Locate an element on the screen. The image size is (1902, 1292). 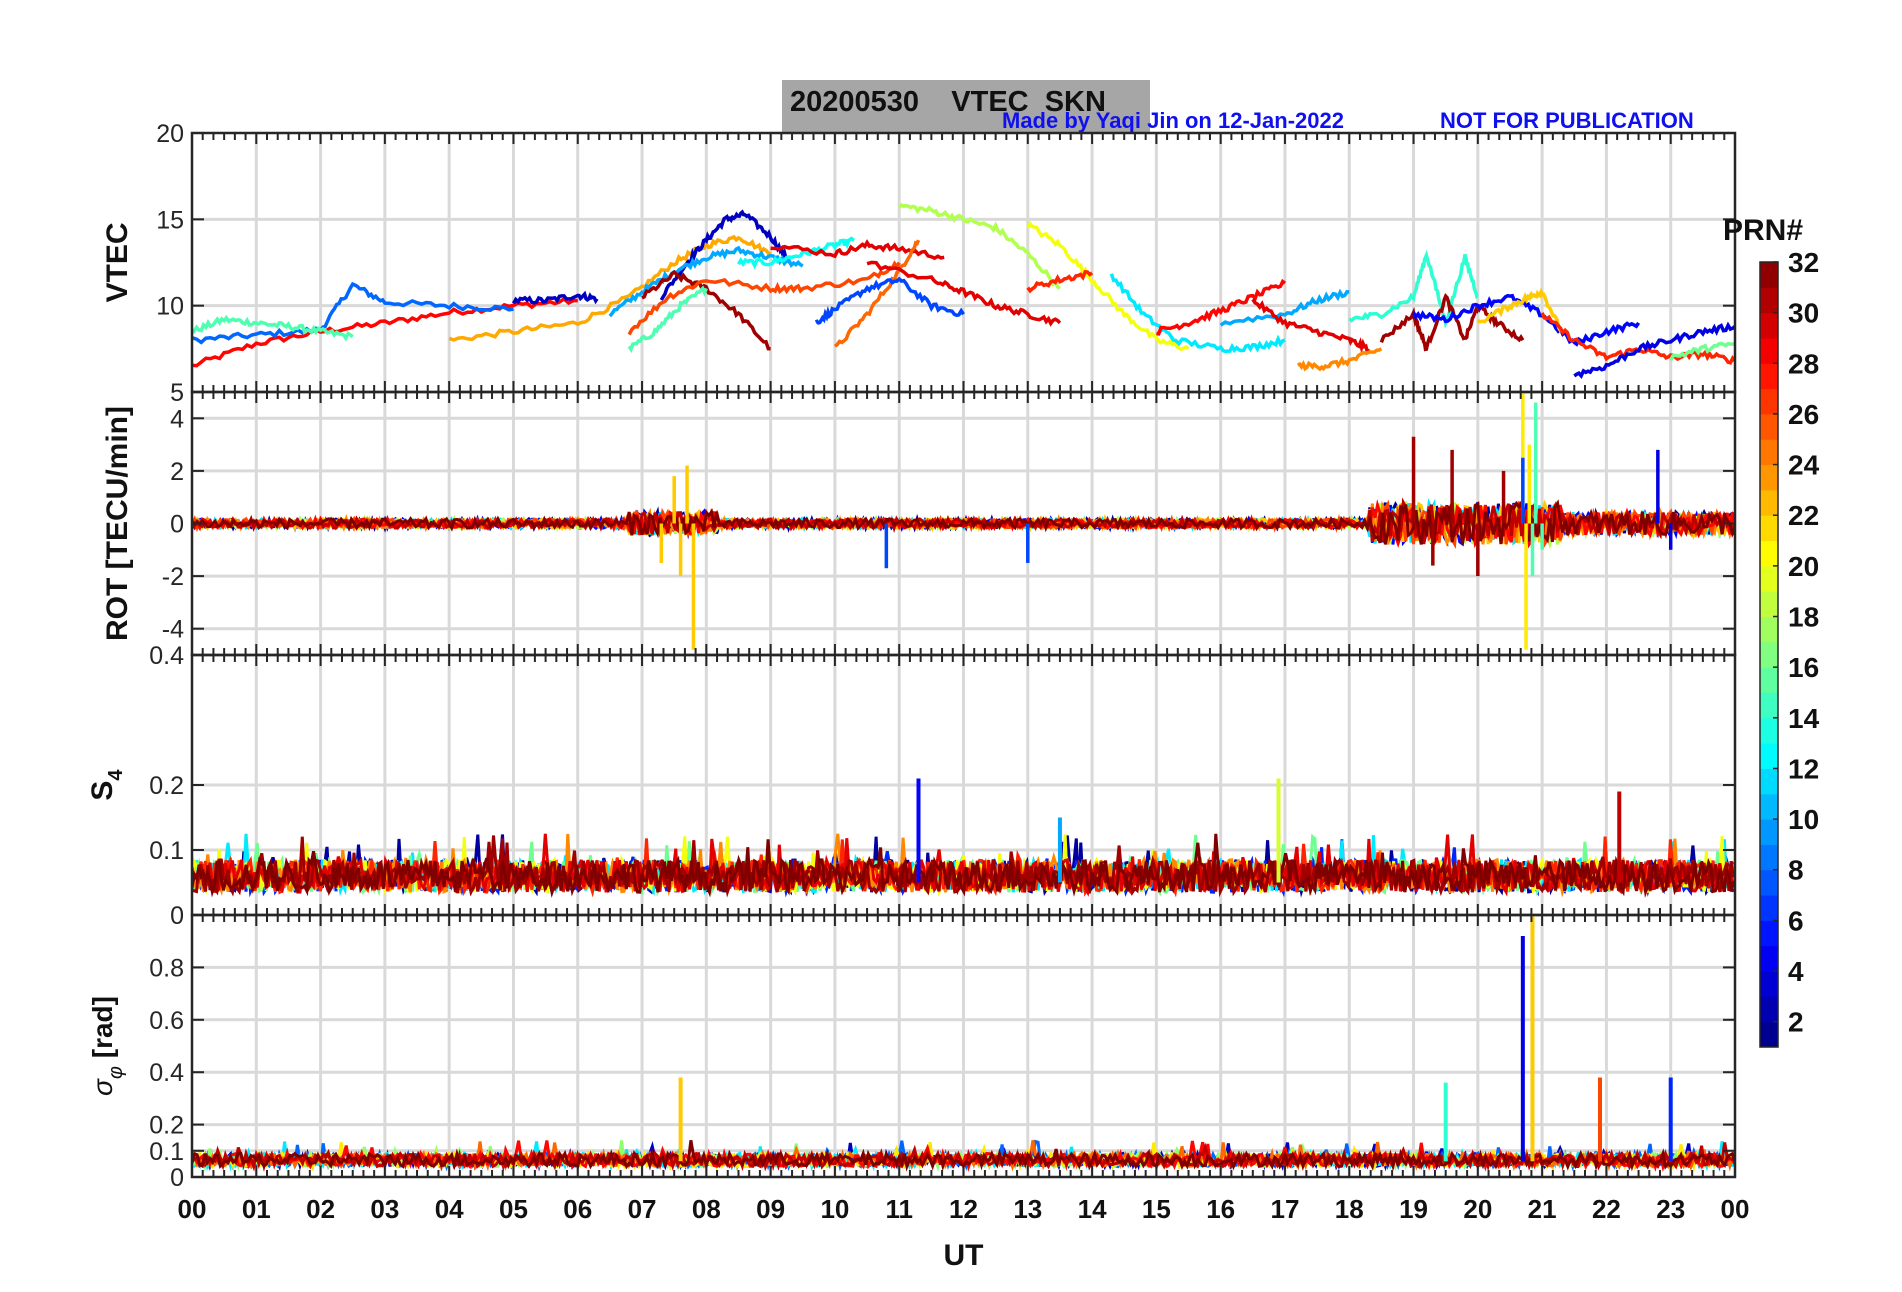
x-tick-label: 06 is located at coordinates (577, 1209).